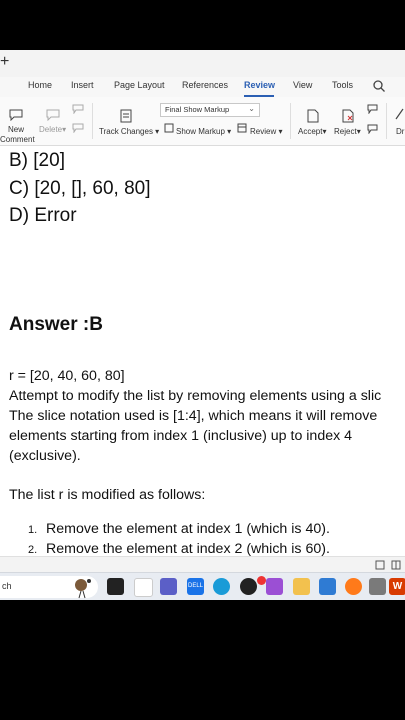  What do you see at coordinates (302, 85) in the screenshot?
I see `menu-view: View` at bounding box center [302, 85].